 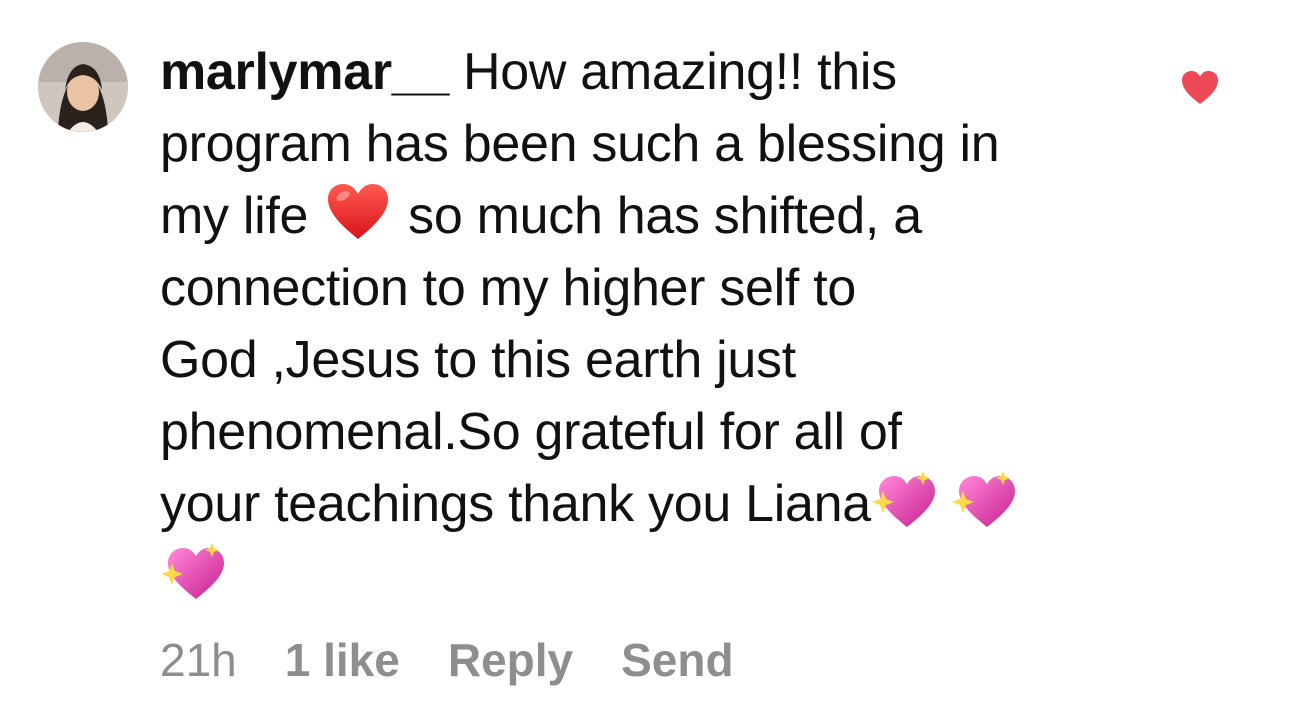 What do you see at coordinates (580, 144) in the screenshot?
I see `comment-line: program has been such a blessing in` at bounding box center [580, 144].